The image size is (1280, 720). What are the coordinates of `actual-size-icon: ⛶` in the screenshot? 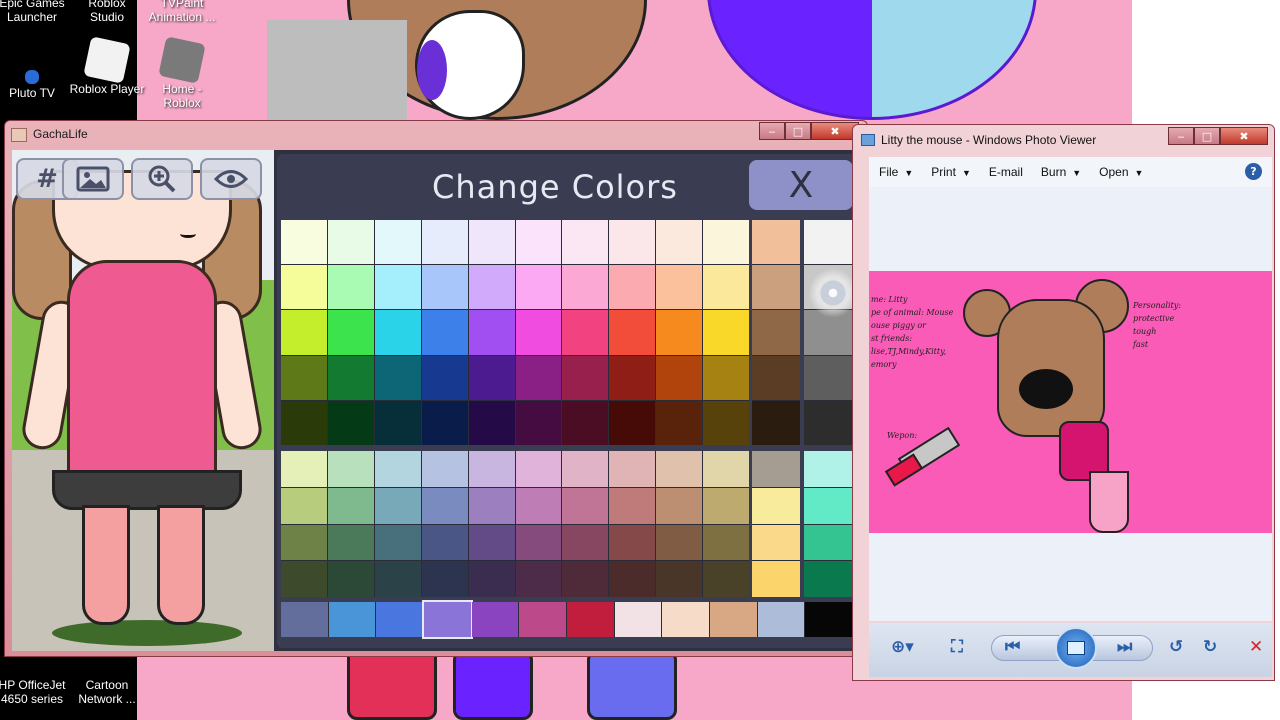 It's located at (957, 647).